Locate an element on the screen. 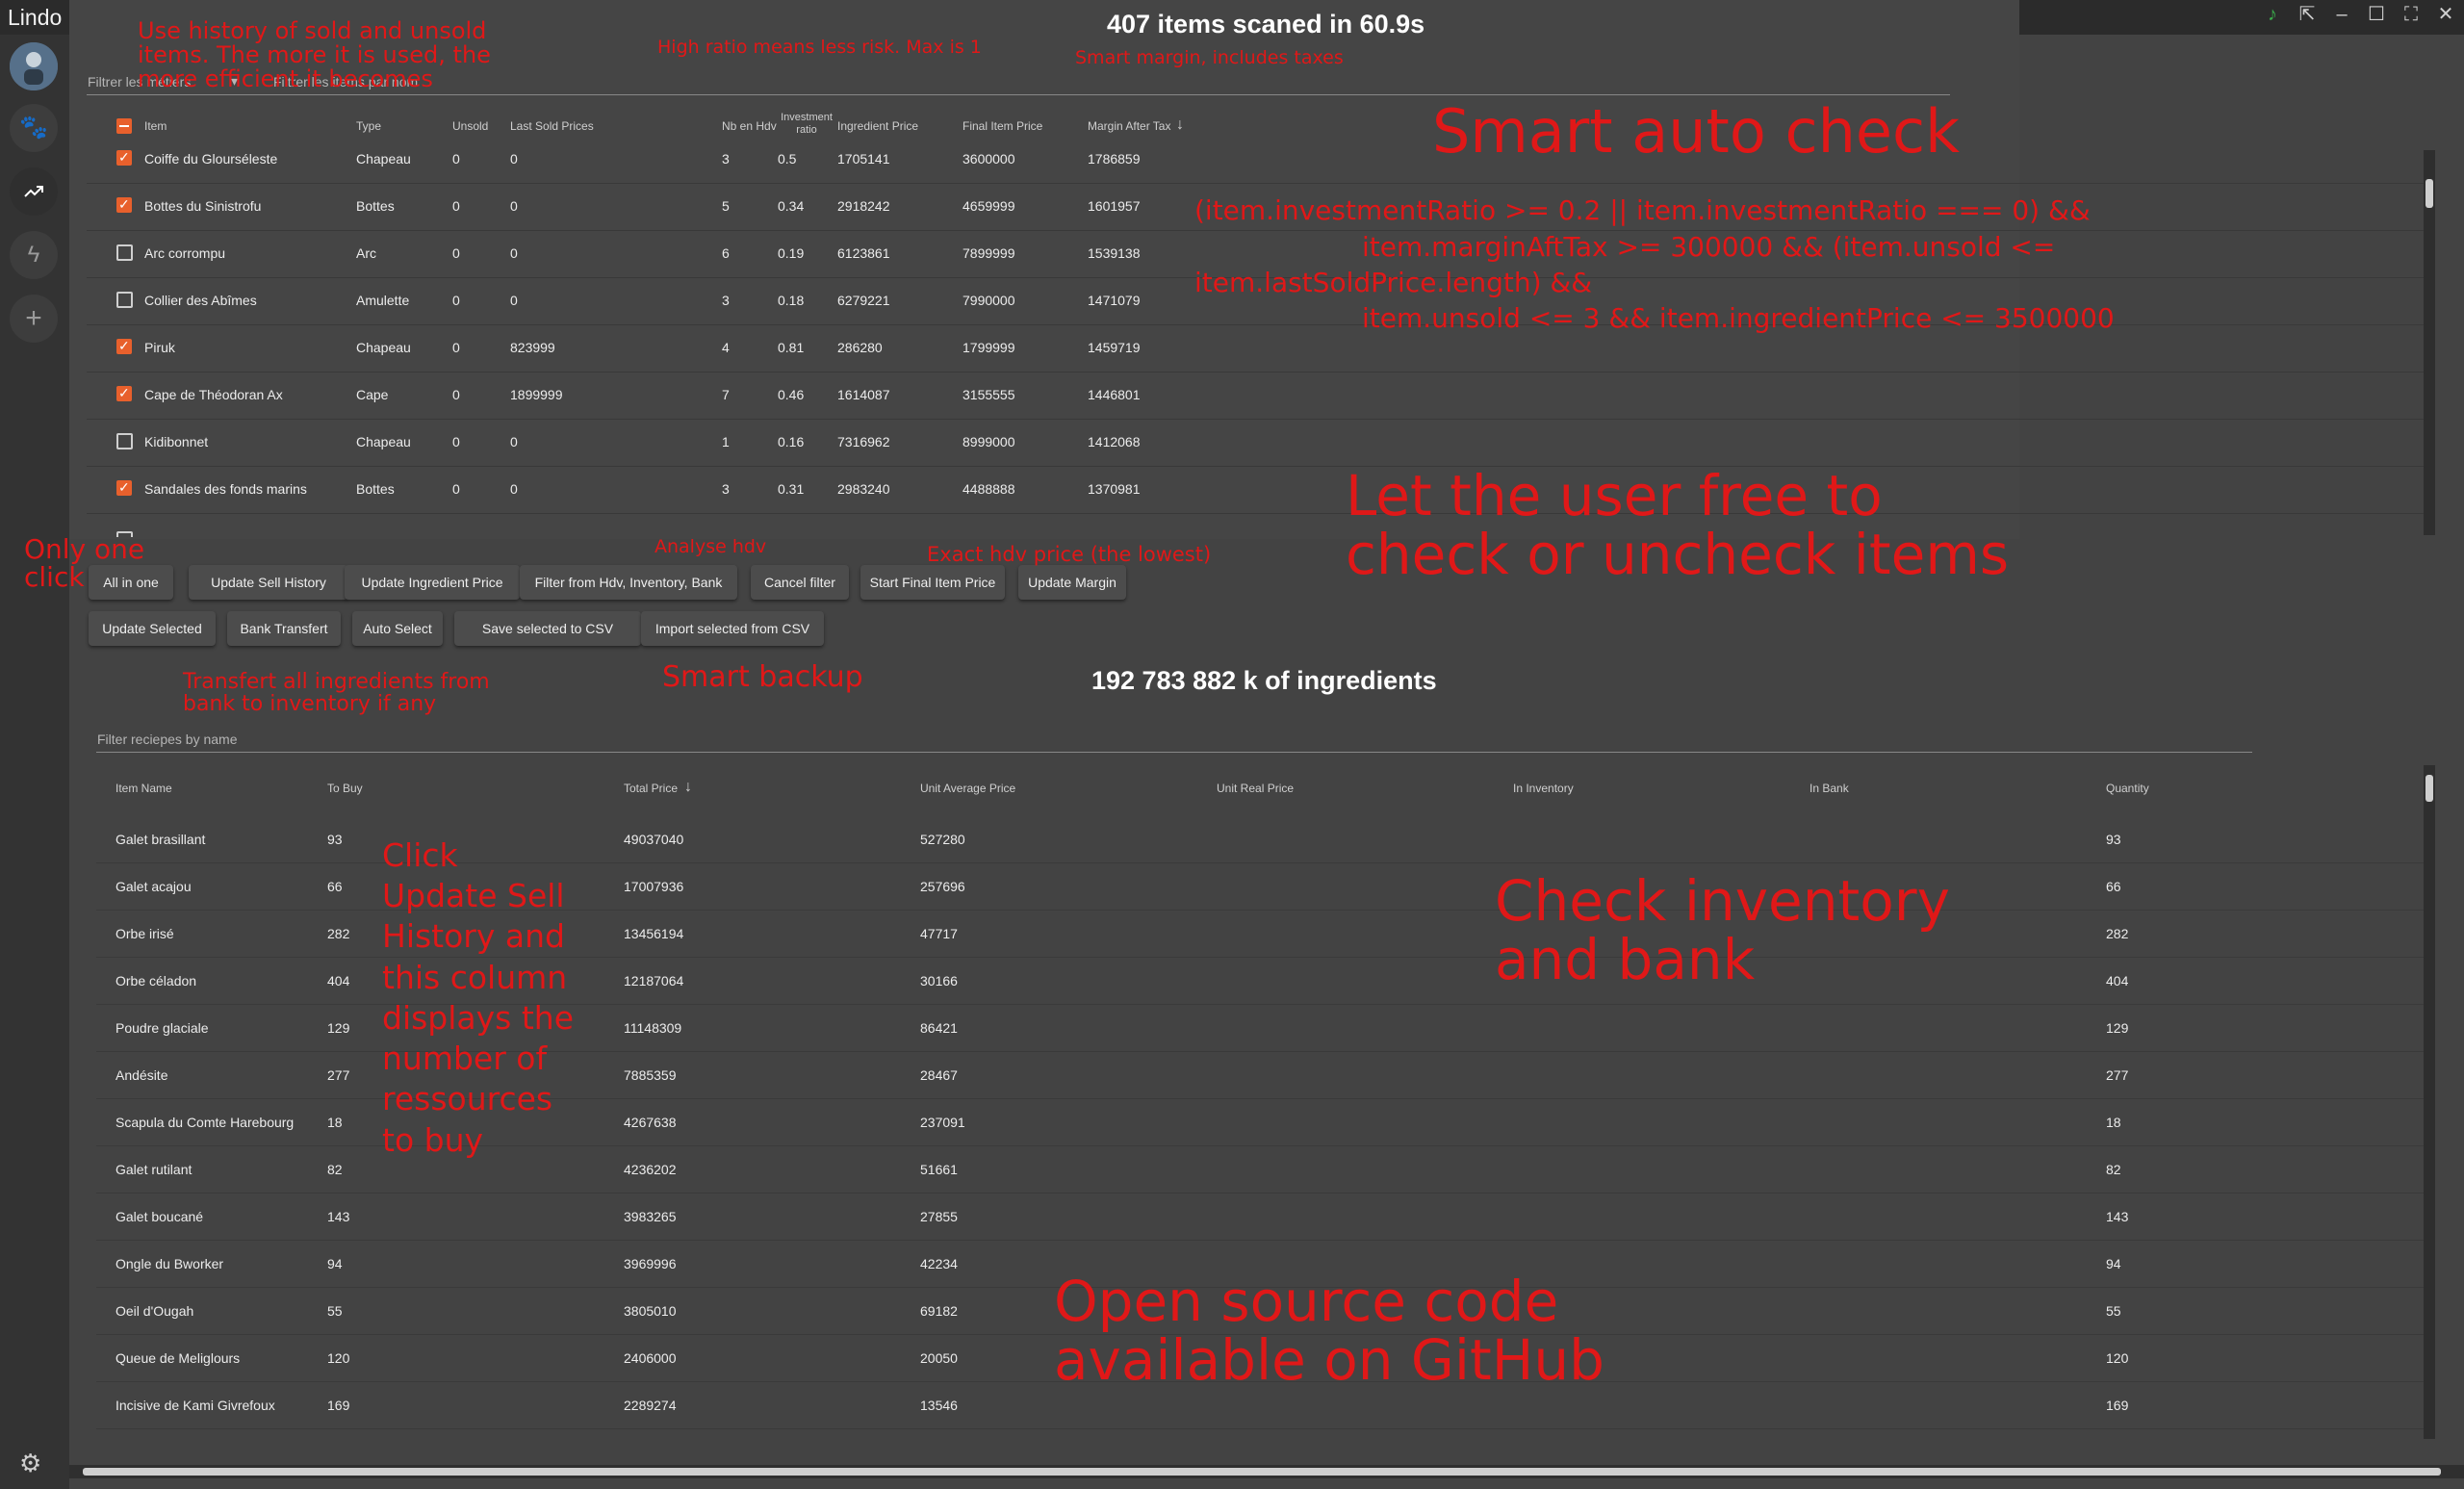  header-in-inventory: In Inventory is located at coordinates (1543, 789).